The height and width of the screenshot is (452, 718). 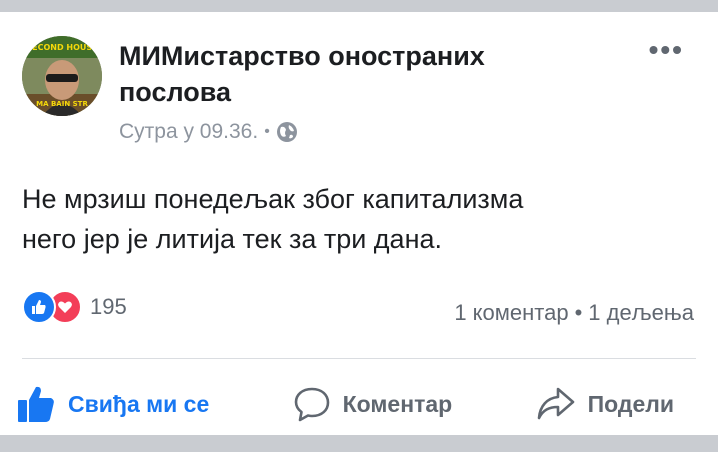 What do you see at coordinates (630, 403) in the screenshot?
I see `share-label: Подели` at bounding box center [630, 403].